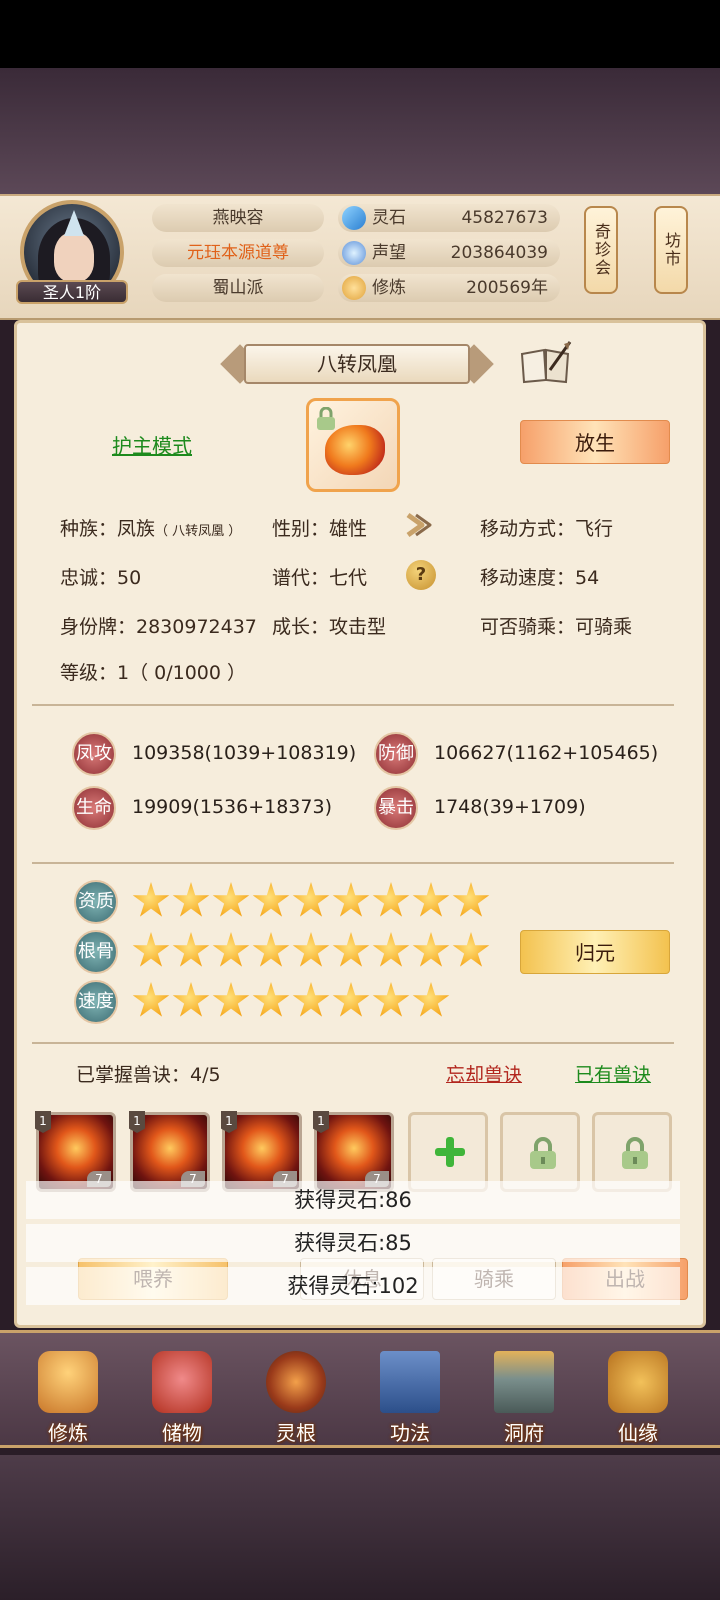 This screenshot has height=1600, width=720. I want to click on pet-name: 八转凤凰, so click(357, 364).